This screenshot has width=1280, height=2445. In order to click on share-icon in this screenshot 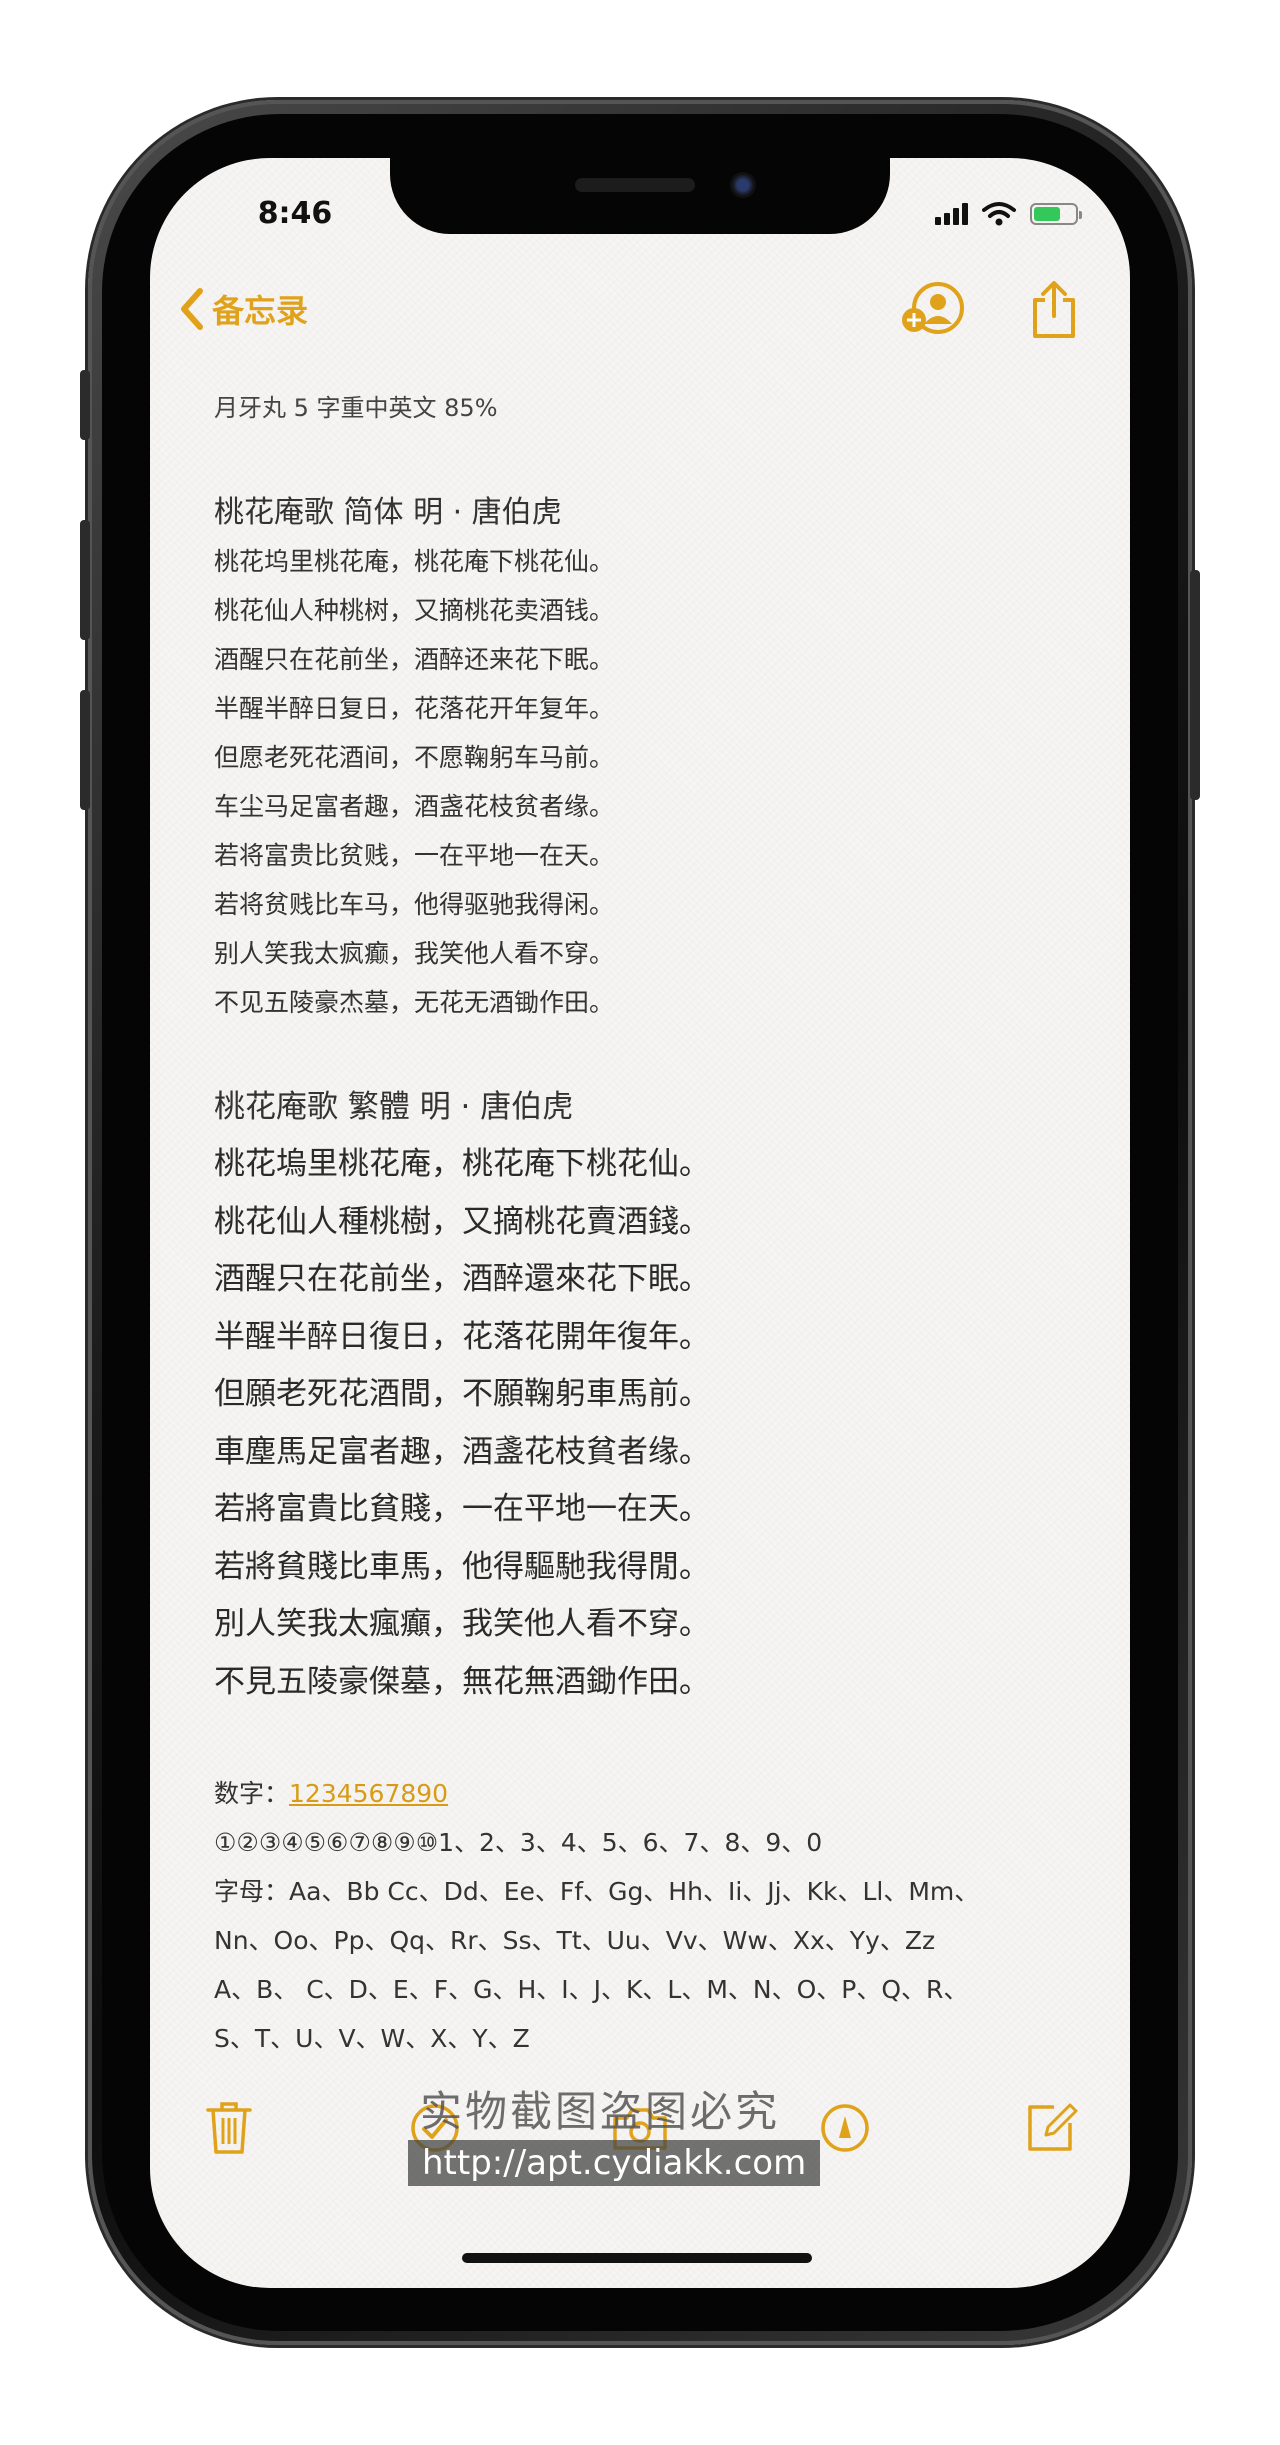, I will do `click(1054, 309)`.